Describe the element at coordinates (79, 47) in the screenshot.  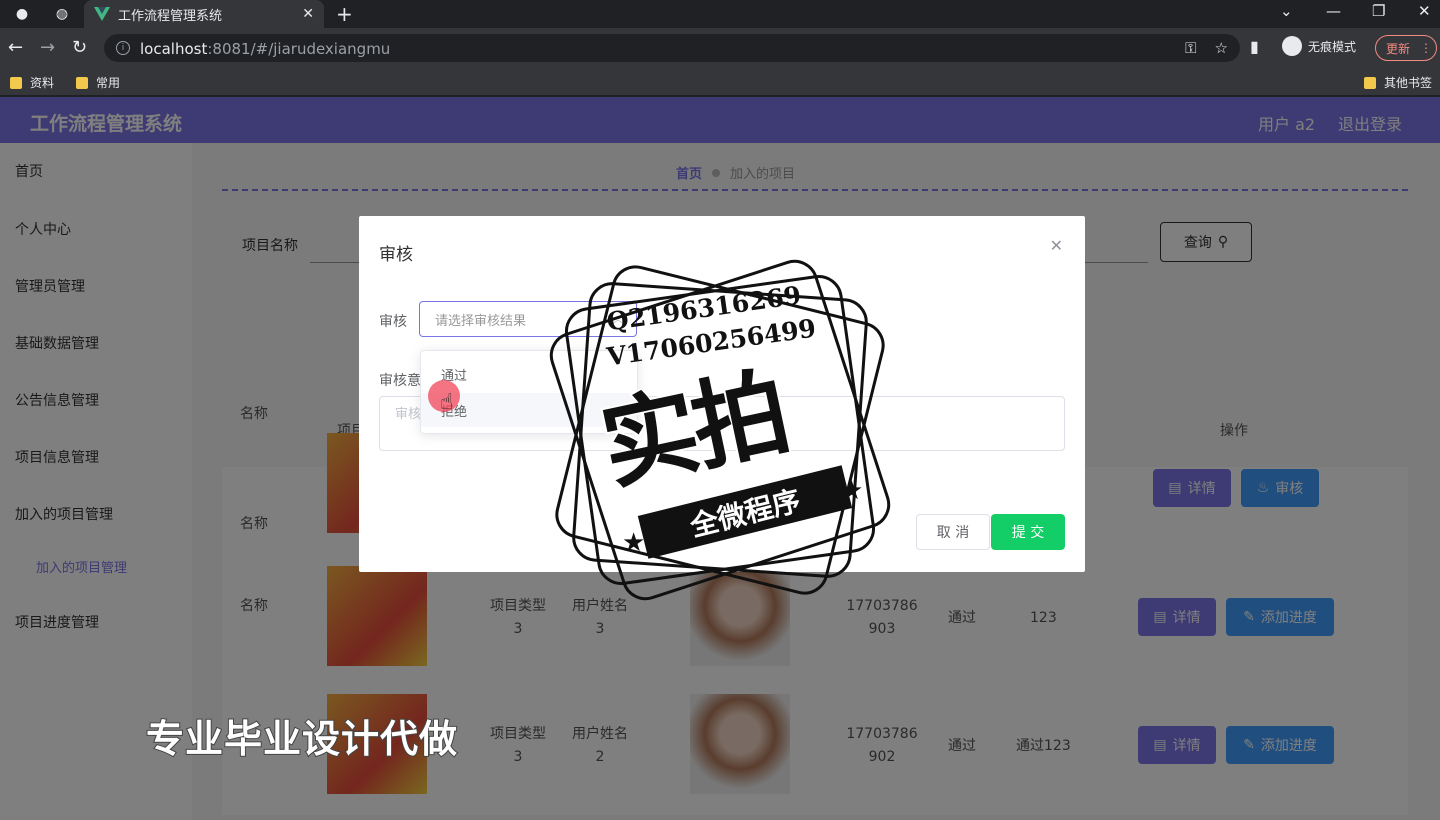
I see `reload-icon: ↻` at that location.